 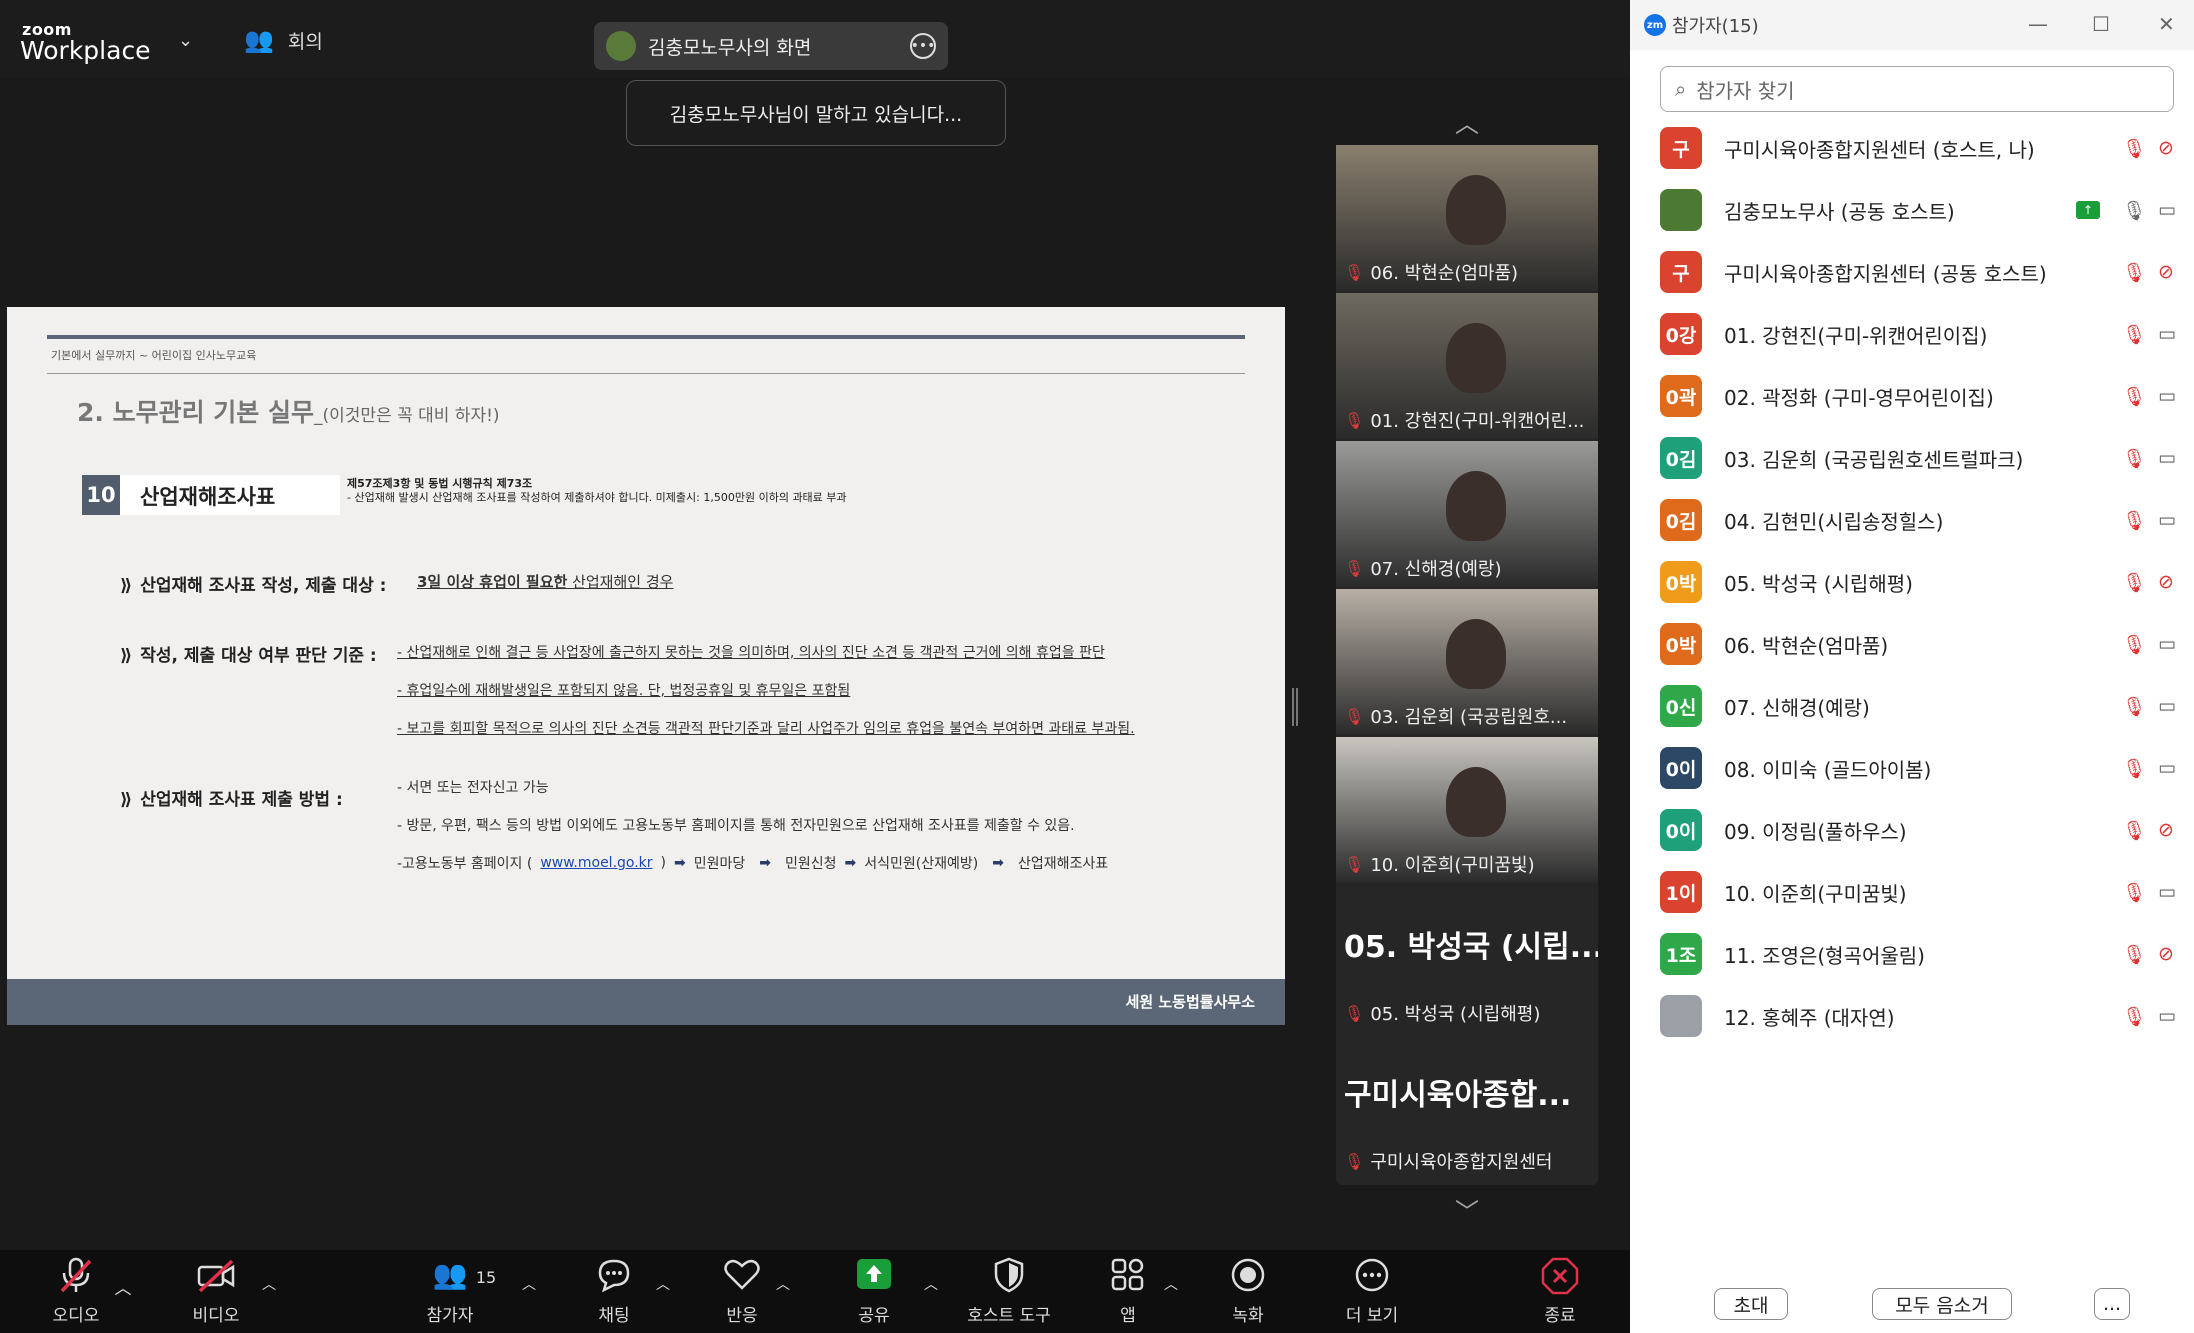 I want to click on video-tile: 05. 박성국 (시립... 🎙 05. 박성국 (시립해평), so click(x=1467, y=959).